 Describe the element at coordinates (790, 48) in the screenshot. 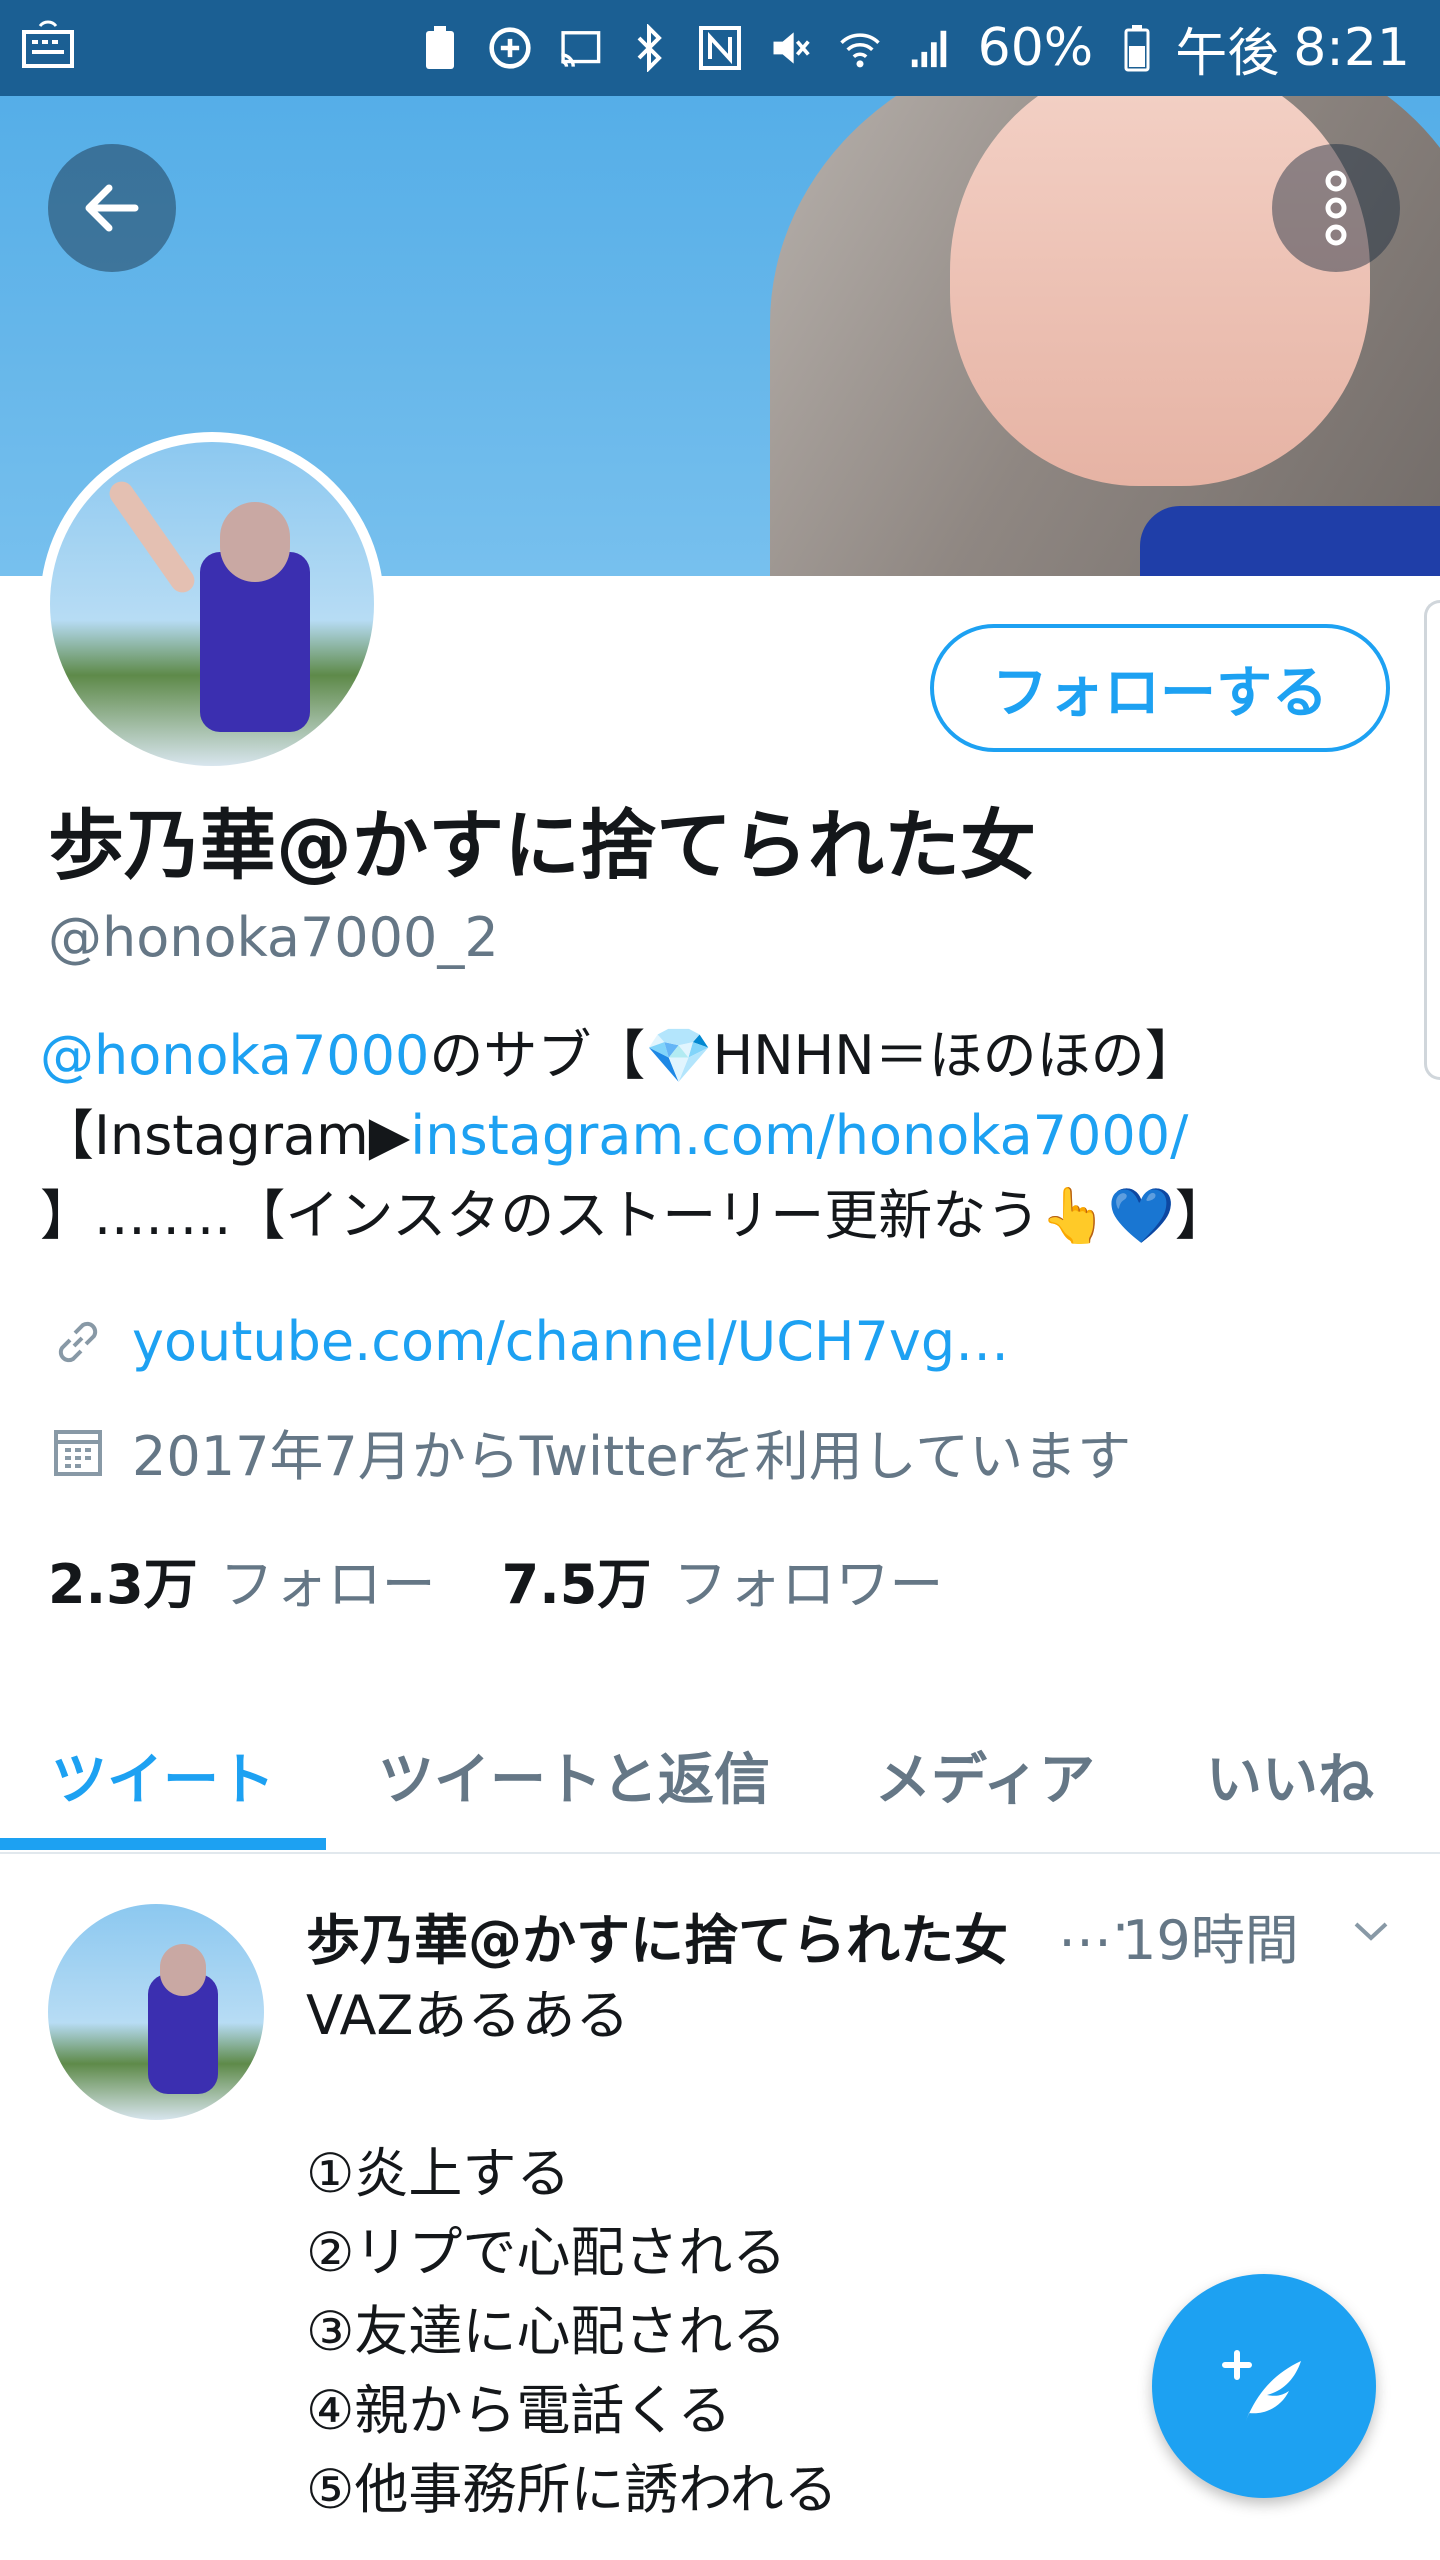

I see `mute-icon` at that location.